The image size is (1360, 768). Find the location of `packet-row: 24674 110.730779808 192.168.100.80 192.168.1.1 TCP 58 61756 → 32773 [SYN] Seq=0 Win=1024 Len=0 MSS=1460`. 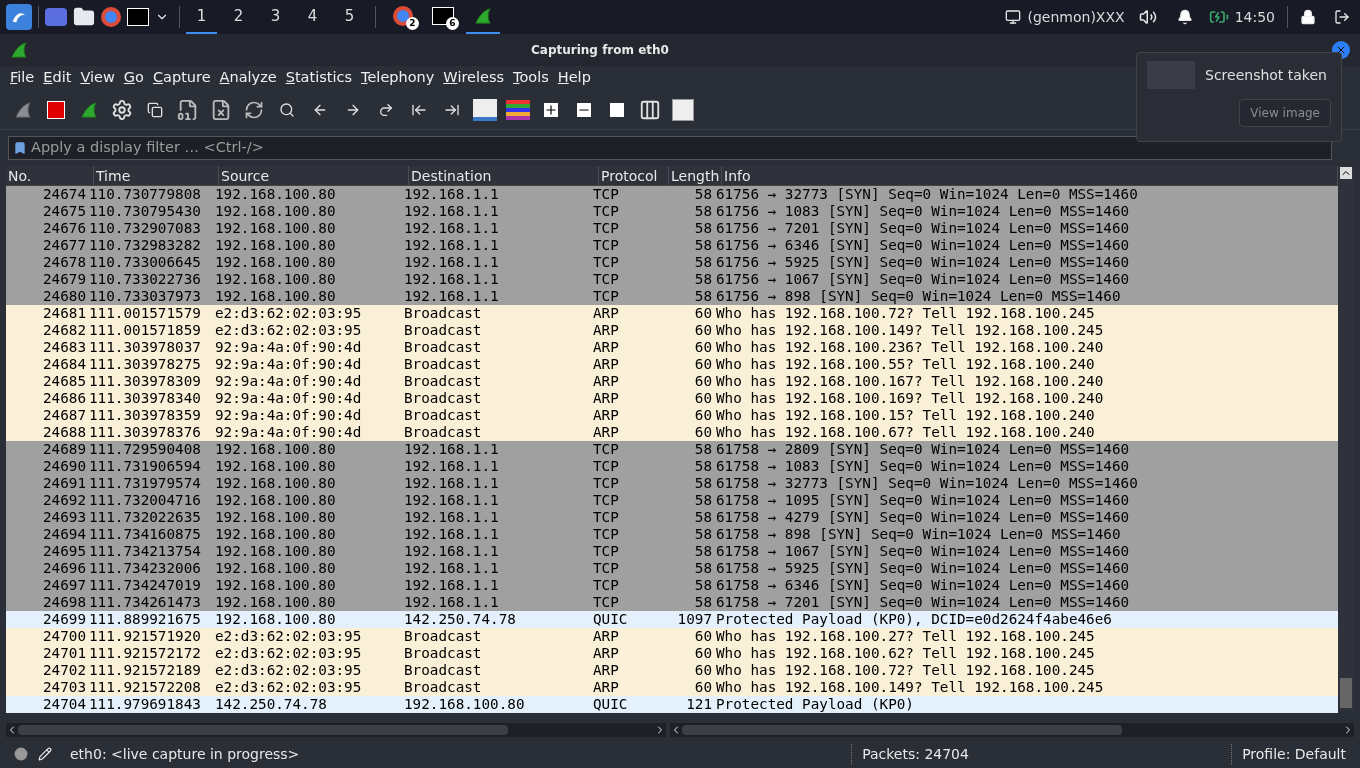

packet-row: 24674 110.730779808 192.168.100.80 192.168.1.1 TCP 58 61756 → 32773 [SYN] Seq=0 Win=1024 Len=0 MSS=1460 is located at coordinates (672, 194).